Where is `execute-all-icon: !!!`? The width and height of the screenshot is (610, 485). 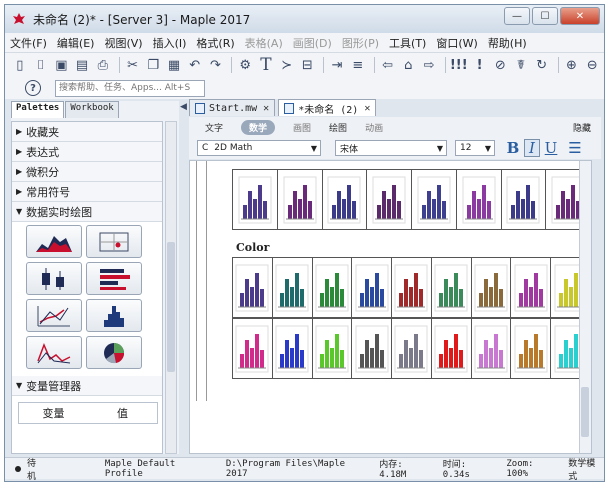 execute-all-icon: !!! is located at coordinates (459, 65).